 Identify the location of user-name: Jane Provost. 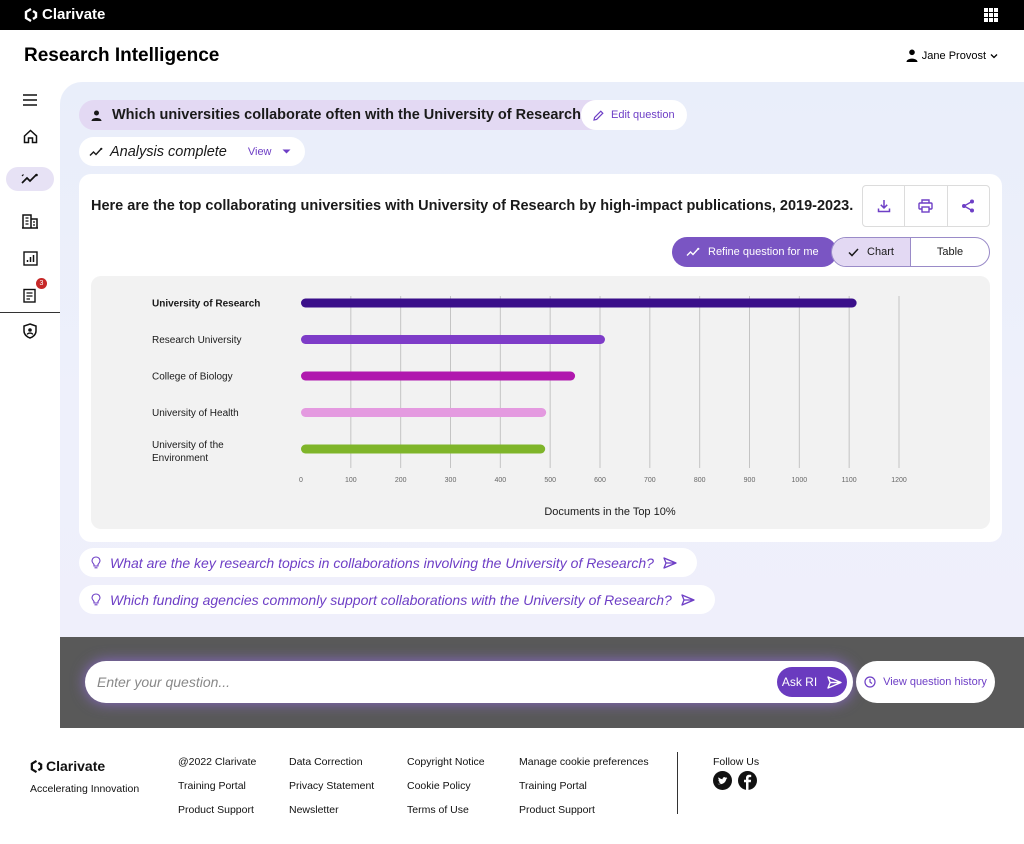
(953, 55).